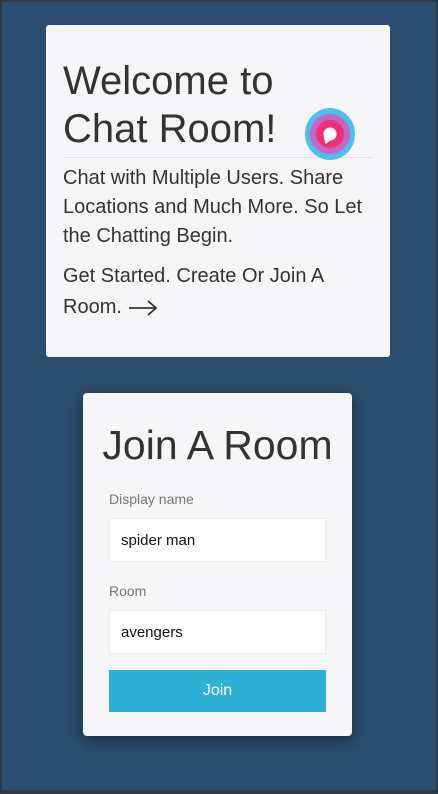 The height and width of the screenshot is (794, 438). What do you see at coordinates (193, 291) in the screenshot?
I see `get-started-label: Get Started. Create Or Join A Room.` at bounding box center [193, 291].